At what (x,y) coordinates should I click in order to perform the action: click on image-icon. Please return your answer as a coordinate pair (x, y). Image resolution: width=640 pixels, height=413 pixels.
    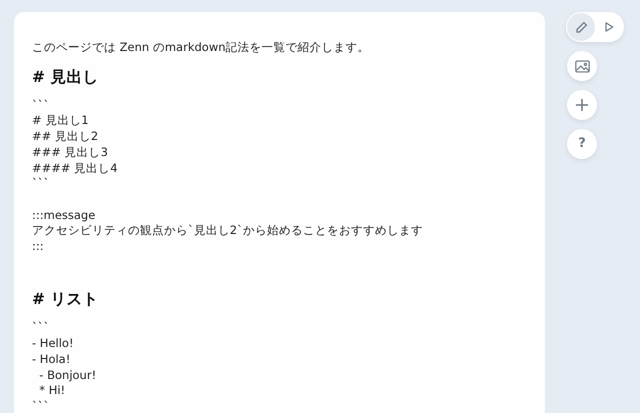
    Looking at the image, I should click on (582, 66).